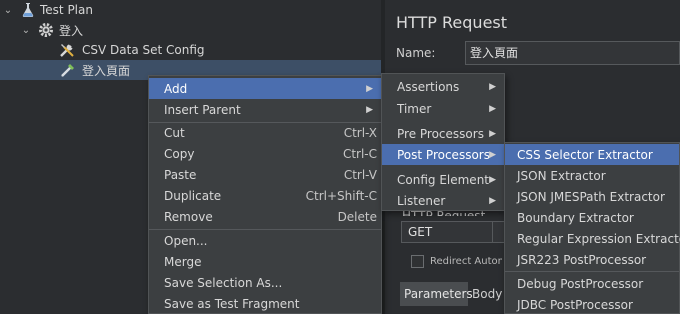 The width and height of the screenshot is (680, 314). What do you see at coordinates (416, 53) in the screenshot?
I see `name-label: Name:` at bounding box center [416, 53].